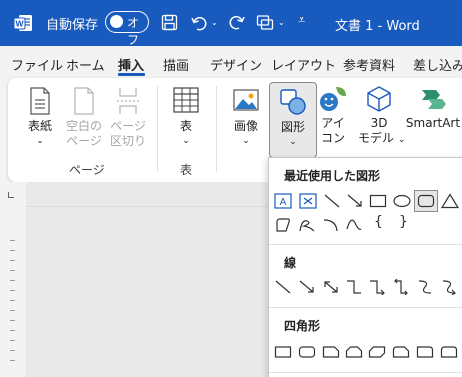  Describe the element at coordinates (307, 287) in the screenshot. I see `arrow-line-shape-icon` at that location.